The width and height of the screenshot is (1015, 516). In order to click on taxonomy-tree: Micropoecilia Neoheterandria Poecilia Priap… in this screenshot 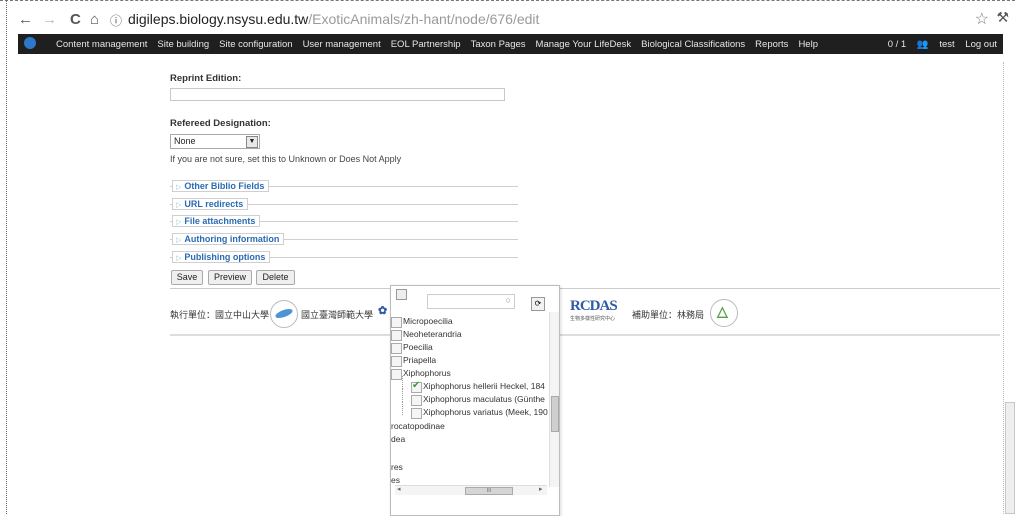, I will do `click(470, 398)`.